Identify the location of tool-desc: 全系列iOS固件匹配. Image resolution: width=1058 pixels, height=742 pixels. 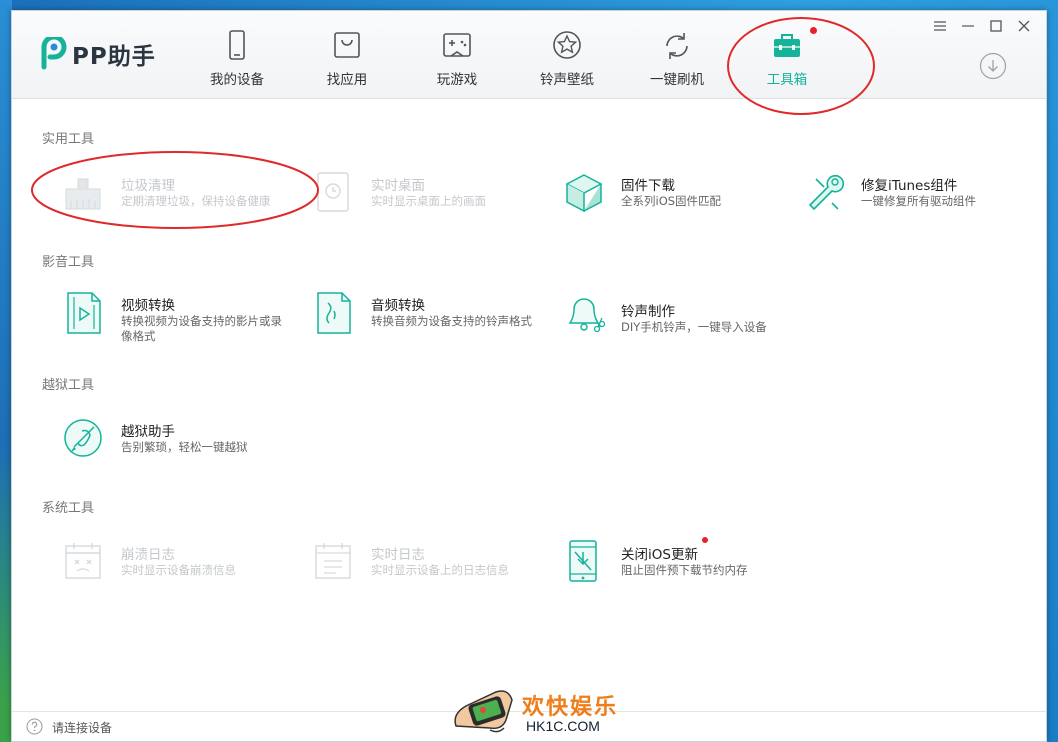
(671, 201).